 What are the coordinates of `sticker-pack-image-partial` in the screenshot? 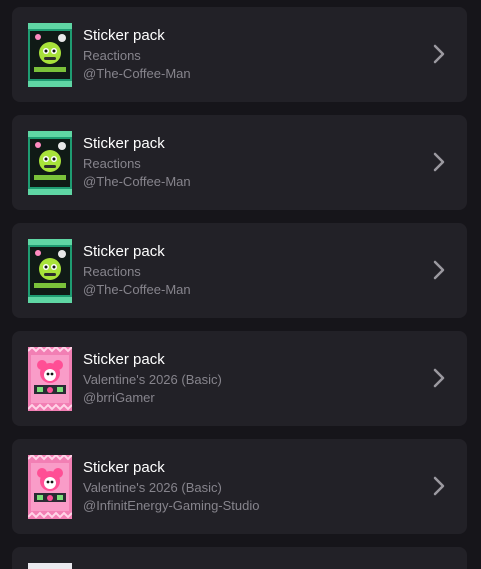 It's located at (50, 566).